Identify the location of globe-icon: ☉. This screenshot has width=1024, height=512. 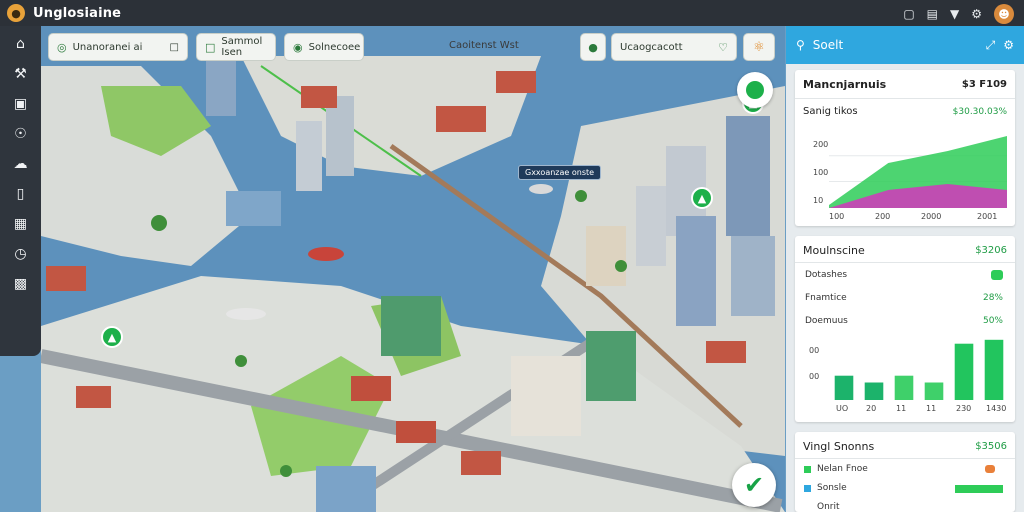
(21, 134).